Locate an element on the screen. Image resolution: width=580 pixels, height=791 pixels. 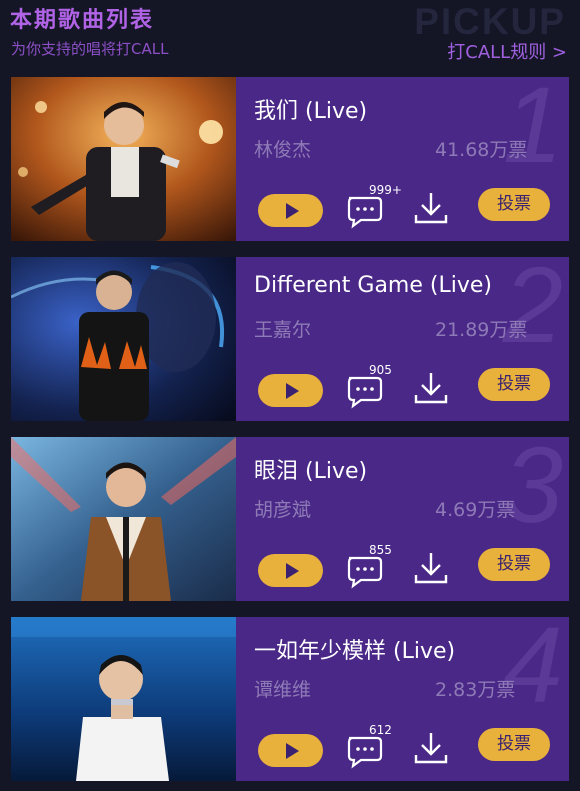
song-title: 我们 (Live) is located at coordinates (311, 111).